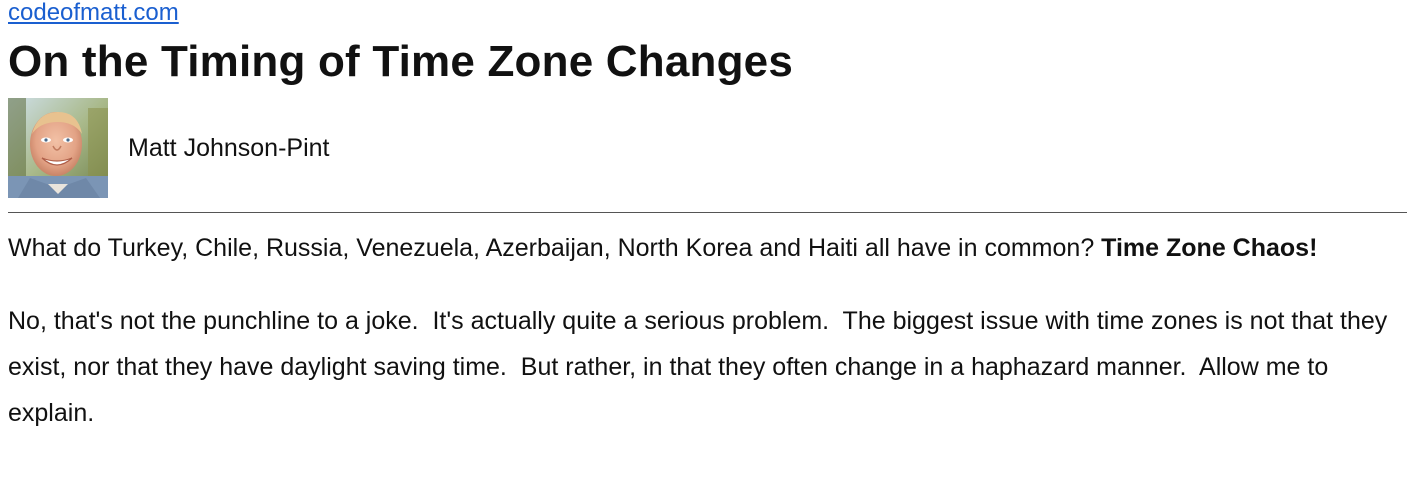 This screenshot has width=1416, height=480. What do you see at coordinates (707, 212) in the screenshot?
I see `header-divider` at bounding box center [707, 212].